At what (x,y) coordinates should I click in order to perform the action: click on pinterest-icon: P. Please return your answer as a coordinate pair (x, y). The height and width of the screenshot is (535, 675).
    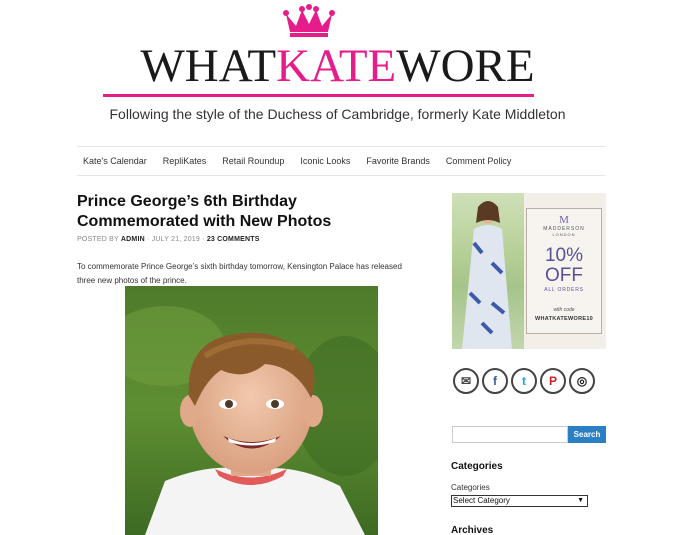
    Looking at the image, I should click on (553, 381).